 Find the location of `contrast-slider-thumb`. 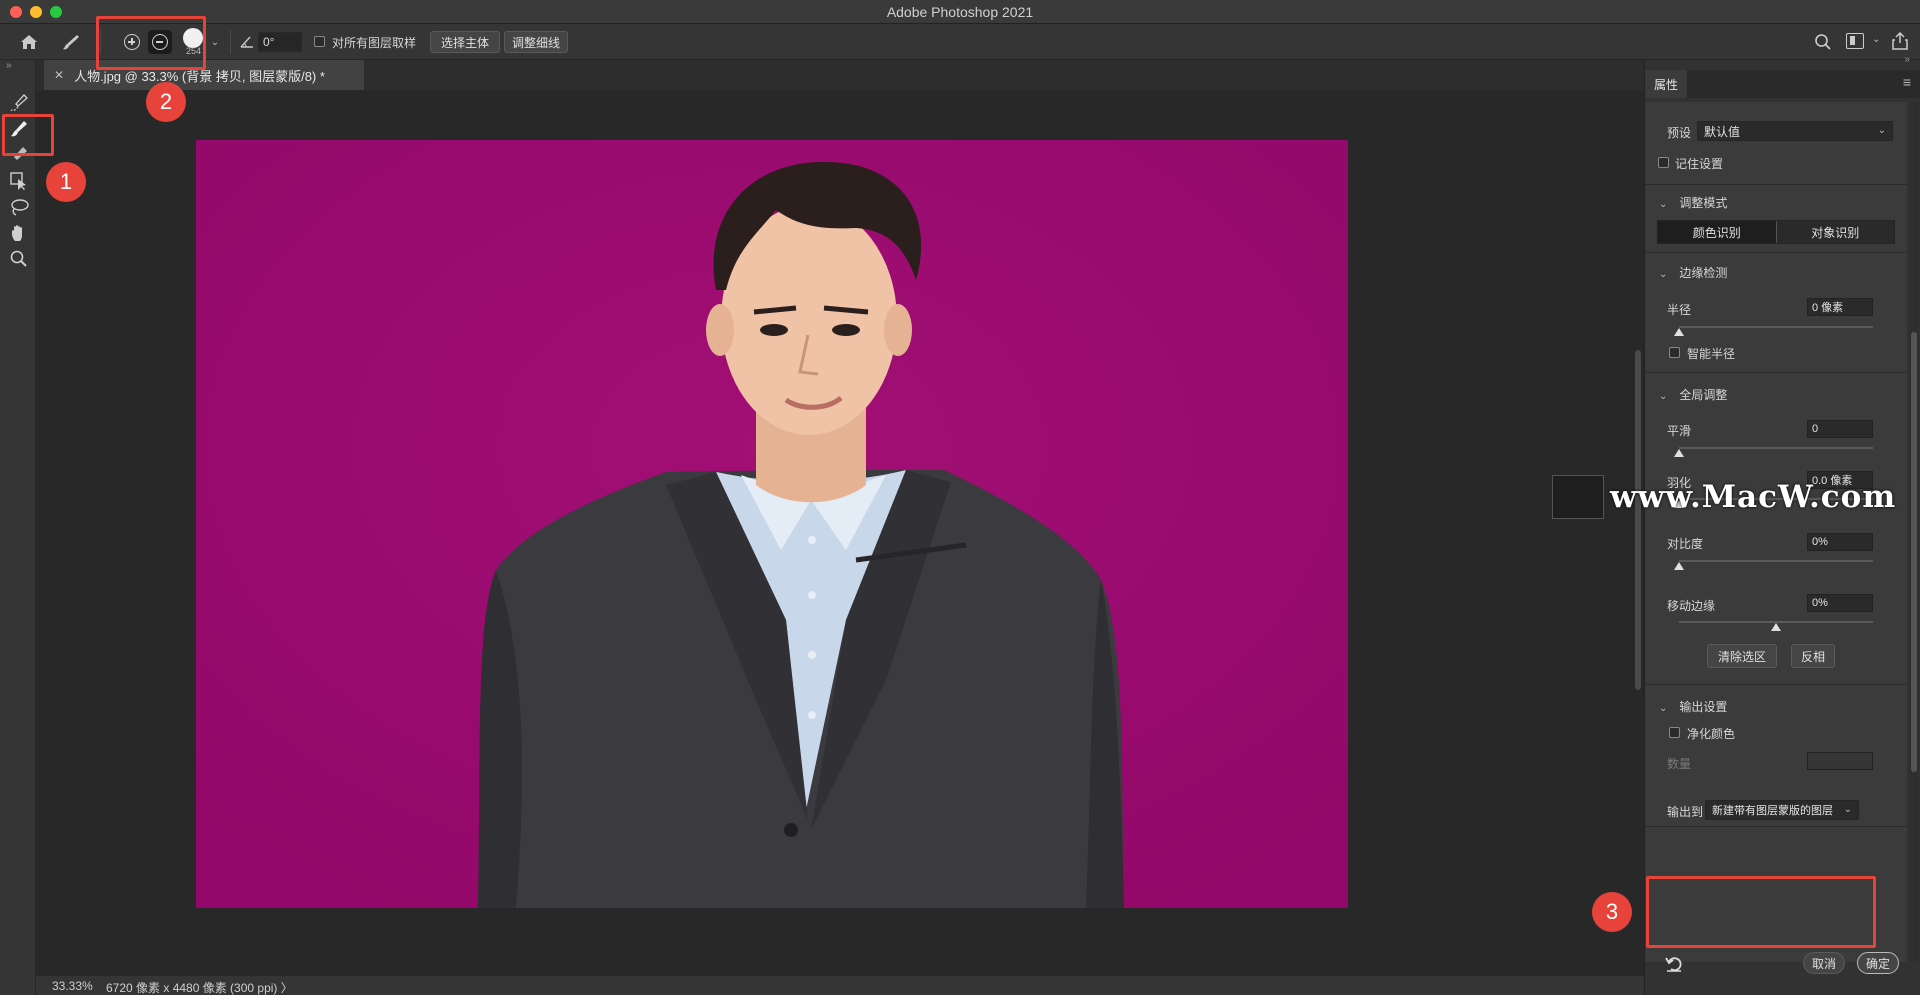

contrast-slider-thumb is located at coordinates (1679, 566).